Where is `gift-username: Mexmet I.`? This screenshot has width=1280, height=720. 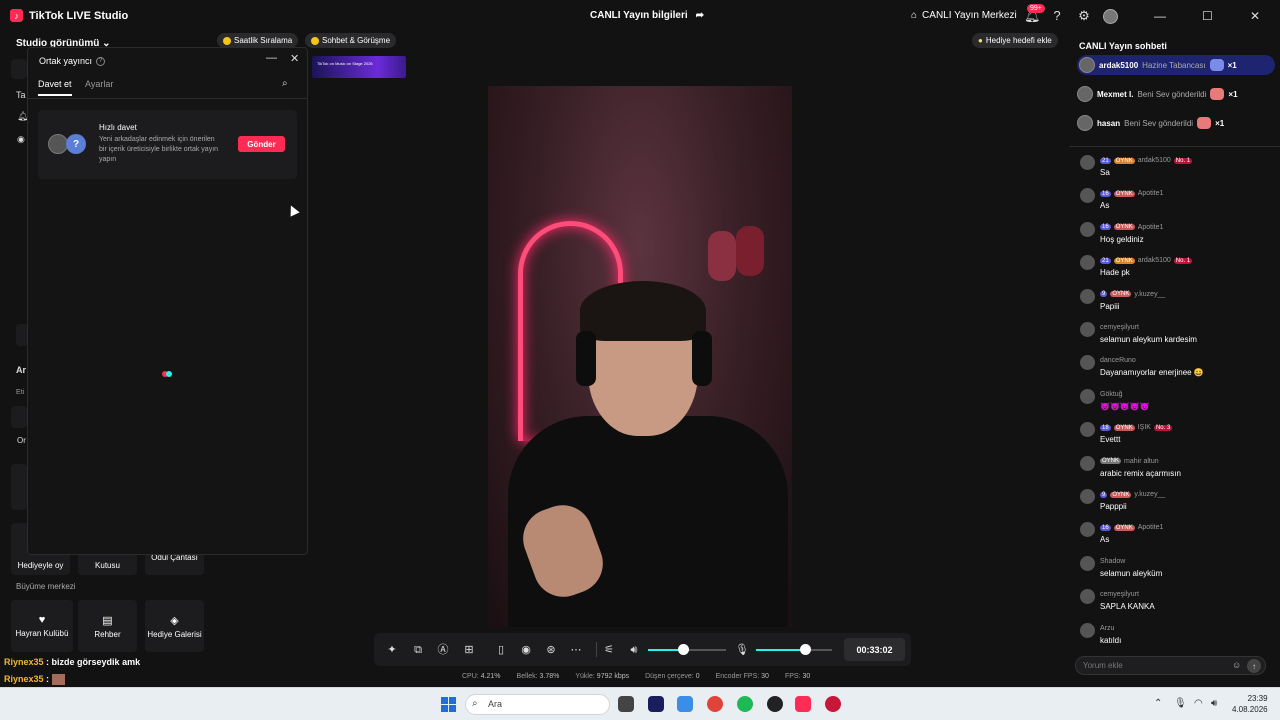
gift-username: Mexmet I. is located at coordinates (1115, 94).